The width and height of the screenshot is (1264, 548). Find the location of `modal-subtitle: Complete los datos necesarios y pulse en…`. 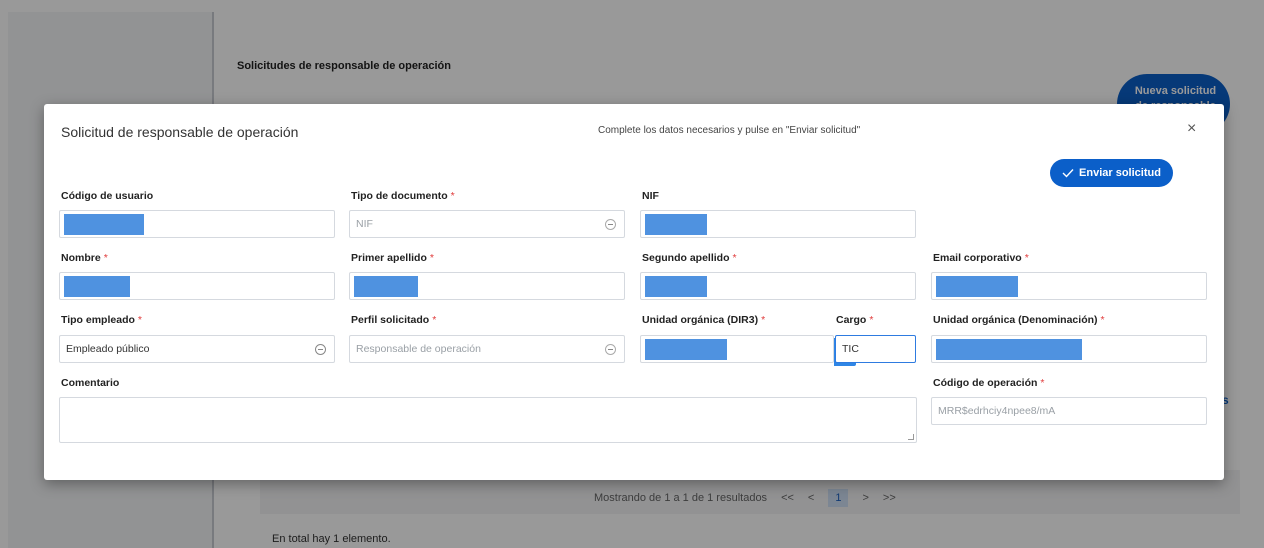

modal-subtitle: Complete los datos necesarios y pulse en… is located at coordinates (729, 130).